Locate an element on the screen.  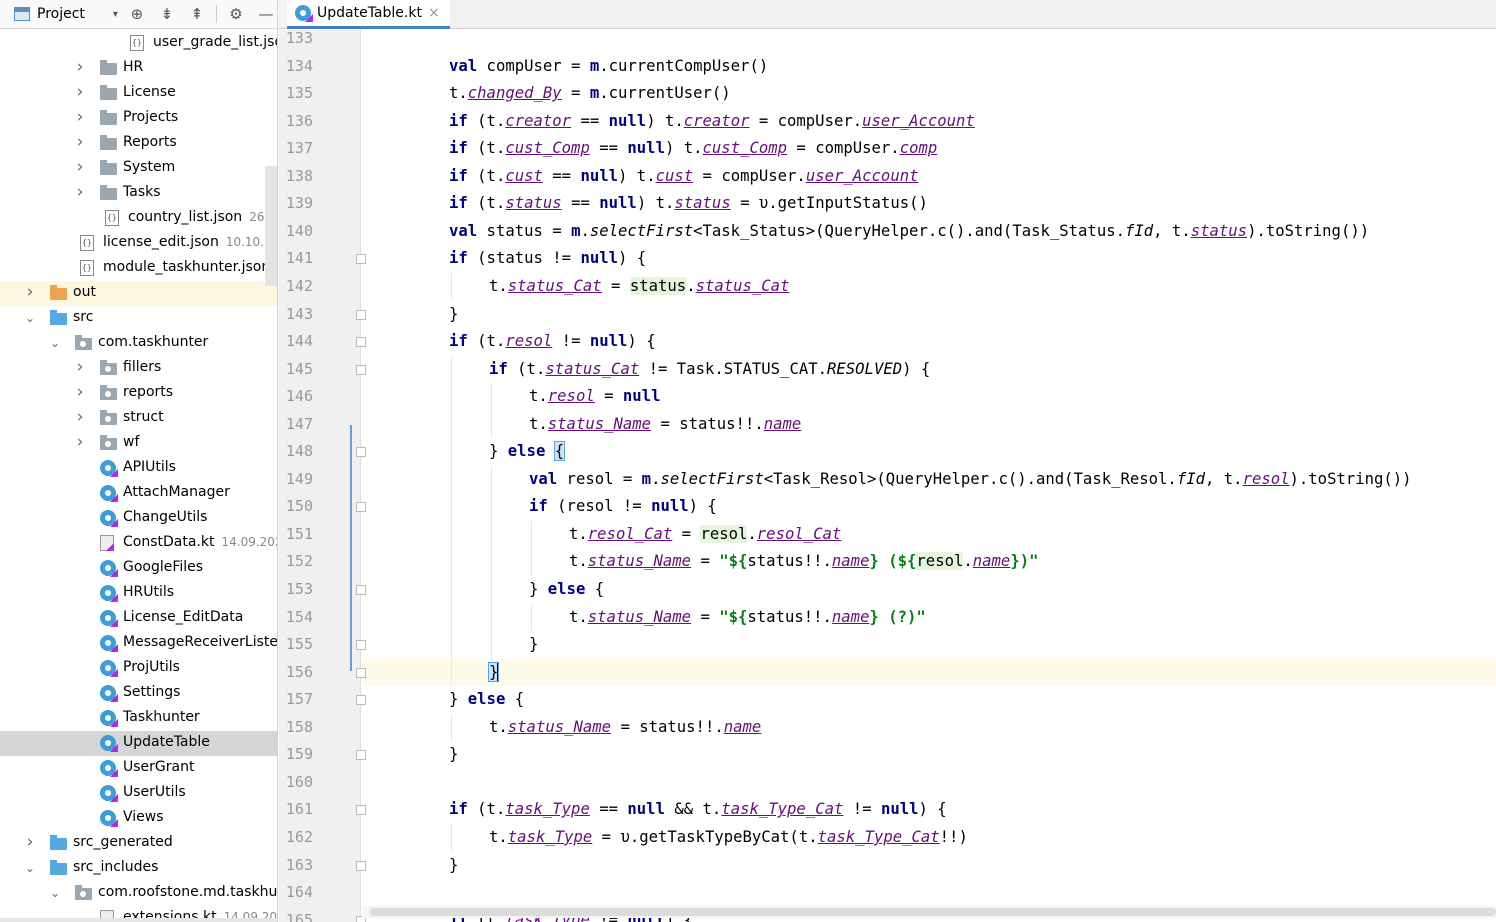
chevron-down-icon: ▾ is located at coordinates (115, 14).